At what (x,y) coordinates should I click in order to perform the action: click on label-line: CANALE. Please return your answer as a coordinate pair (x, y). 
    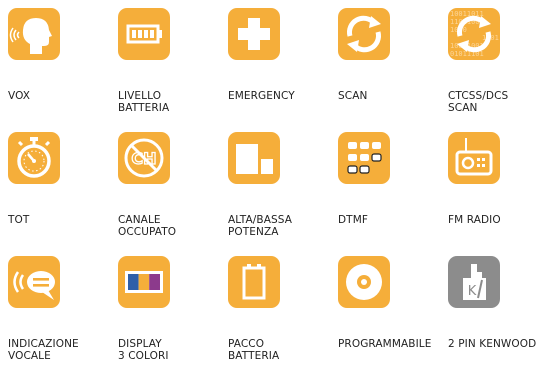
    Looking at the image, I should click on (139, 220).